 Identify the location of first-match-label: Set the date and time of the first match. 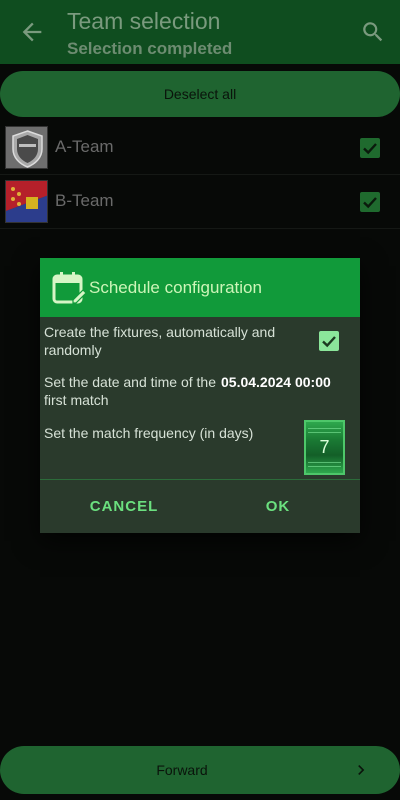
(130, 391).